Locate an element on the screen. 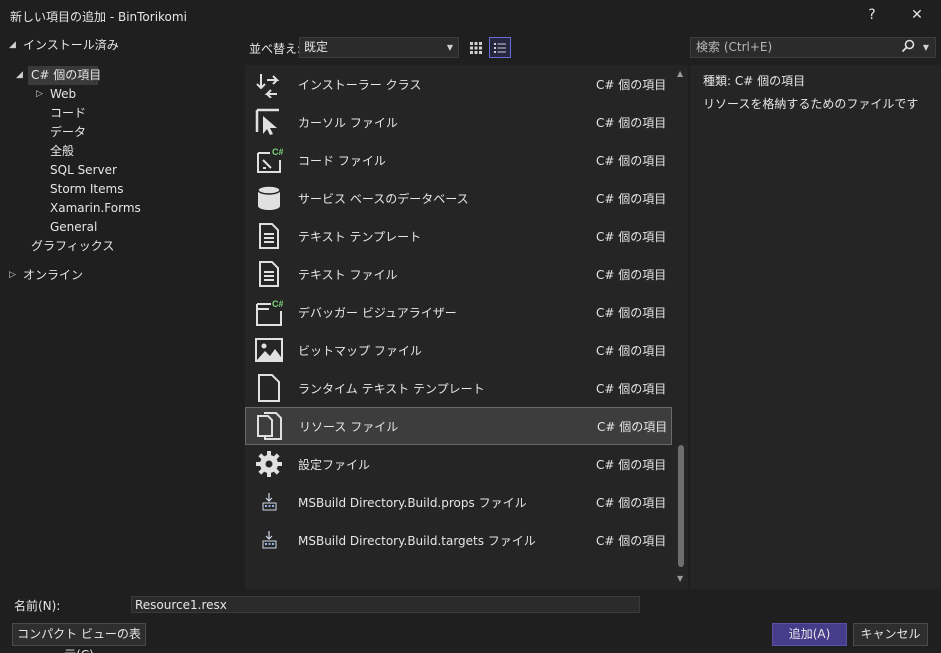 This screenshot has width=941, height=653. tree-item-csharp: ◢ C# 個の項目 is located at coordinates (59, 75).